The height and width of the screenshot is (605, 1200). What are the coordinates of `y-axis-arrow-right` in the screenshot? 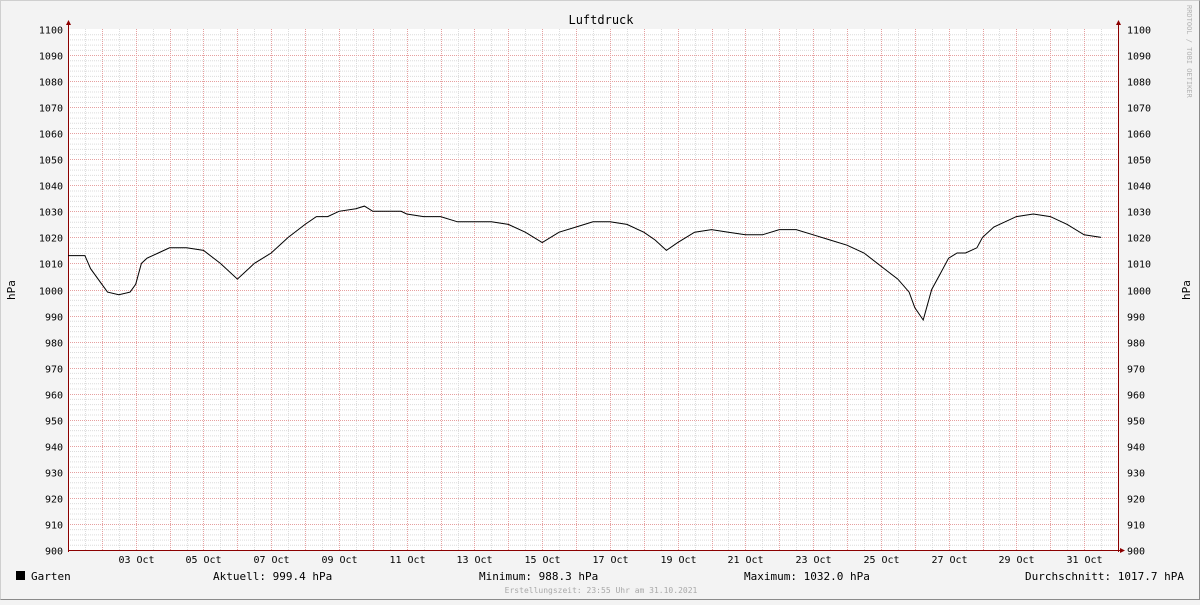 It's located at (1118, 22).